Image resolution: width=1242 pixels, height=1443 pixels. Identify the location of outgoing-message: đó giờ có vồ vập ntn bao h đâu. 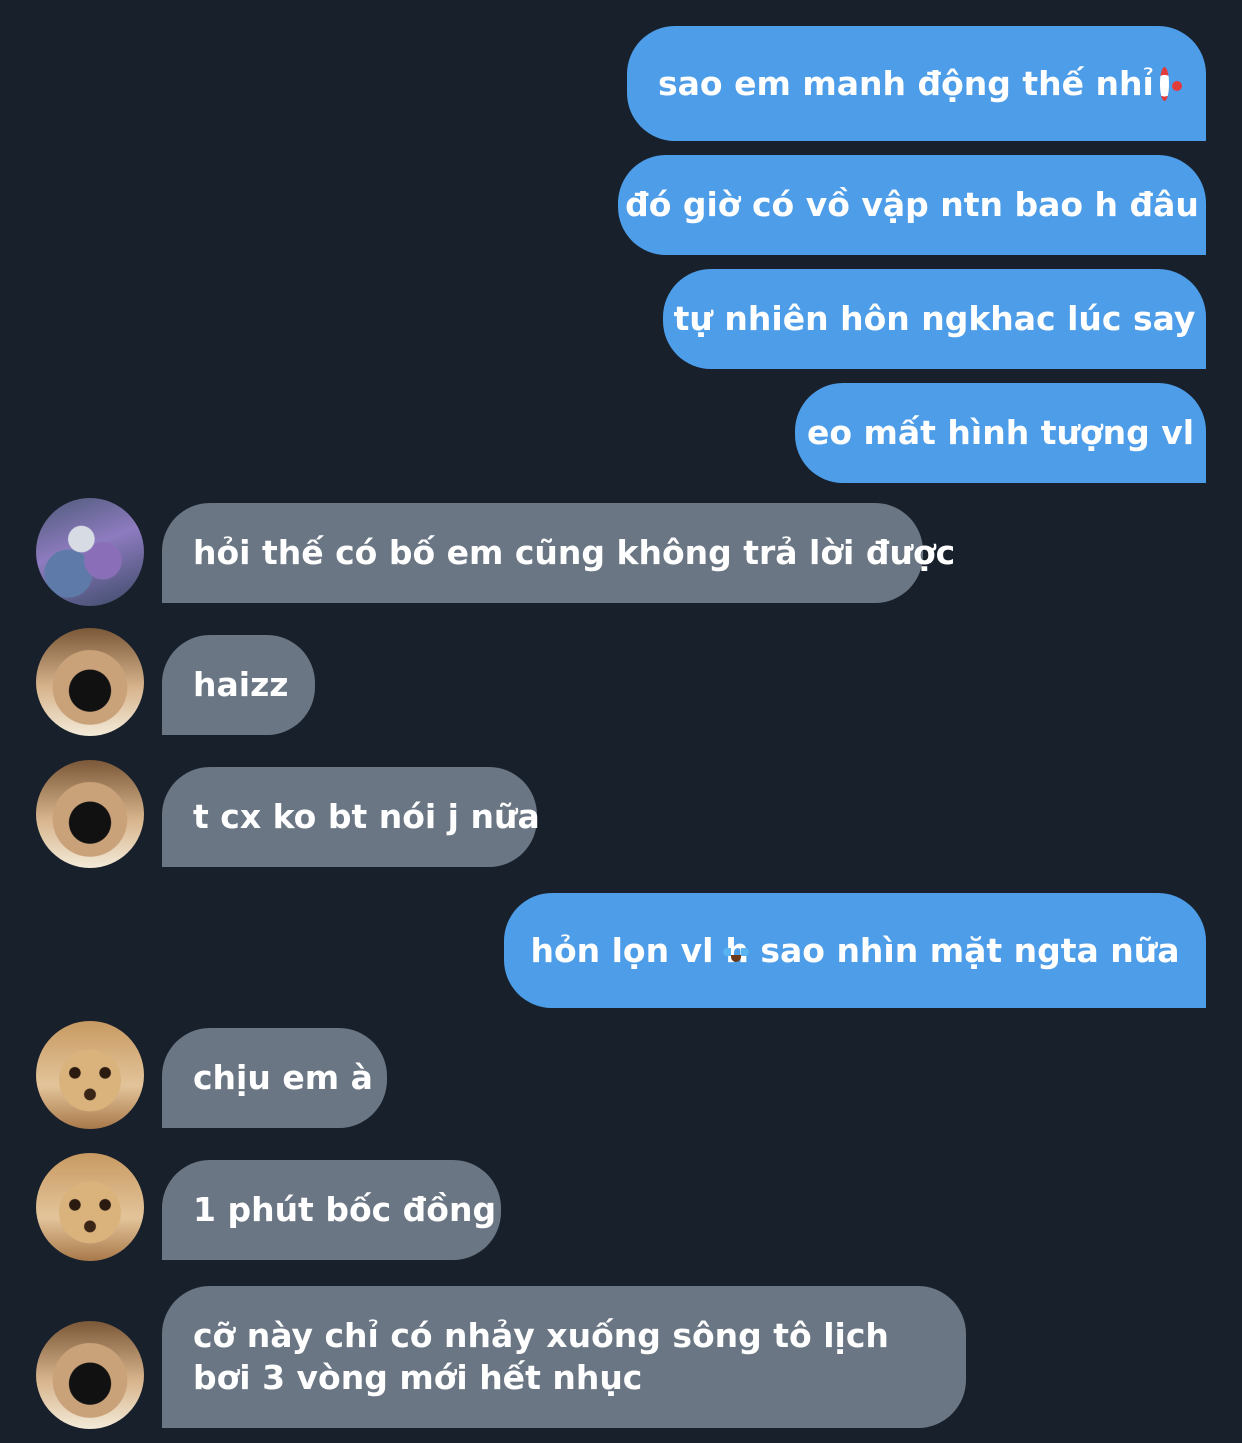
(912, 205).